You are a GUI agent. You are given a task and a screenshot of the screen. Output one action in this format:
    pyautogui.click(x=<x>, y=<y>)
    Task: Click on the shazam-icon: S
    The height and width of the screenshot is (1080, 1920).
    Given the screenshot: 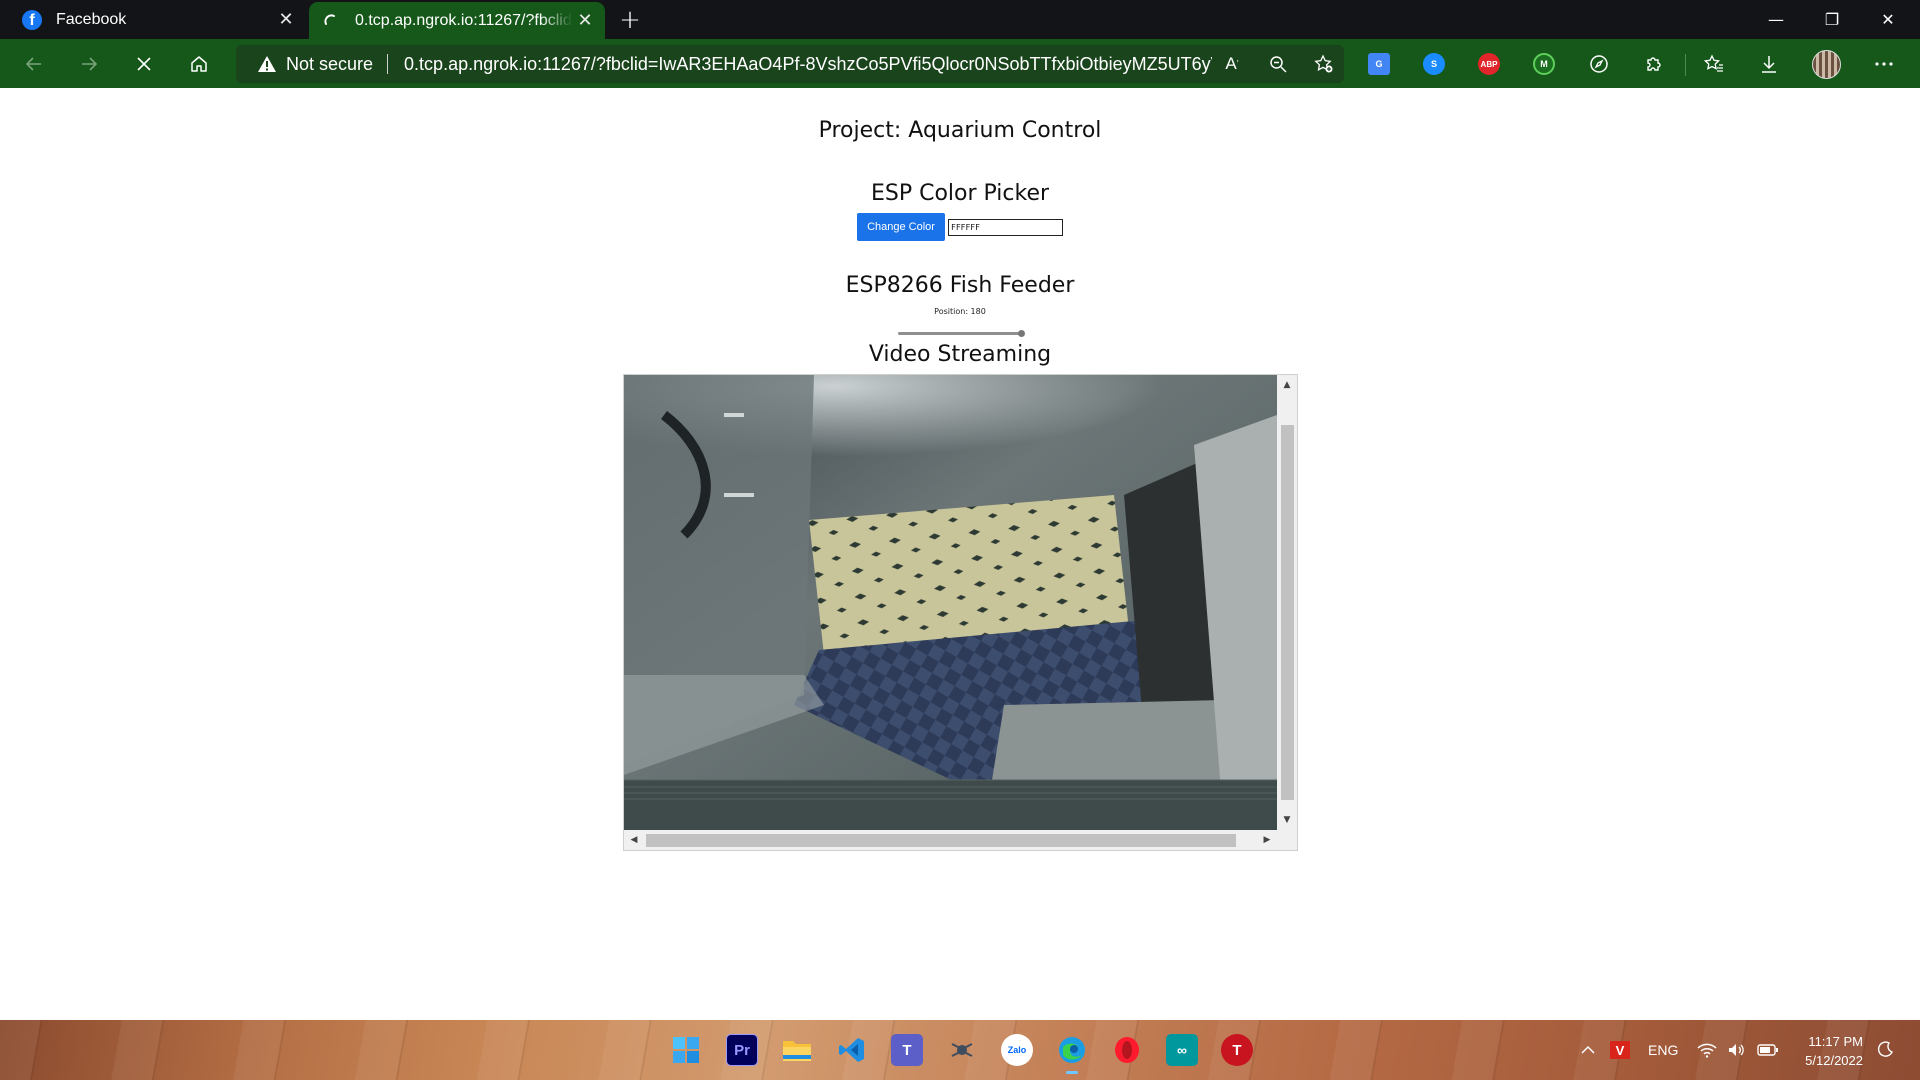 What is the action you would take?
    pyautogui.click(x=1434, y=64)
    